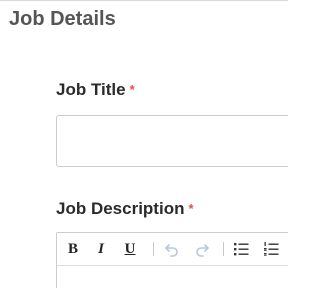  I want to click on job-title-label: Job Title *, so click(95, 90).